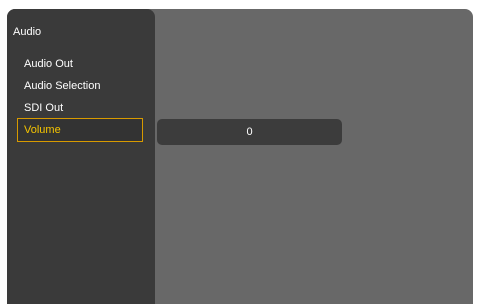  Describe the element at coordinates (27, 32) in the screenshot. I see `menu-title: Audio` at that location.